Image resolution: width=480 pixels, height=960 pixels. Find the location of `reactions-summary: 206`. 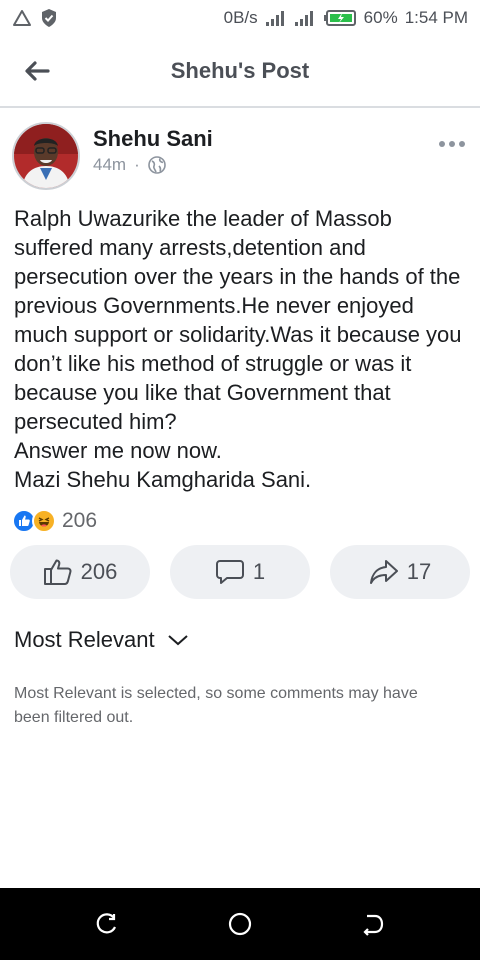

reactions-summary: 206 is located at coordinates (54, 521).